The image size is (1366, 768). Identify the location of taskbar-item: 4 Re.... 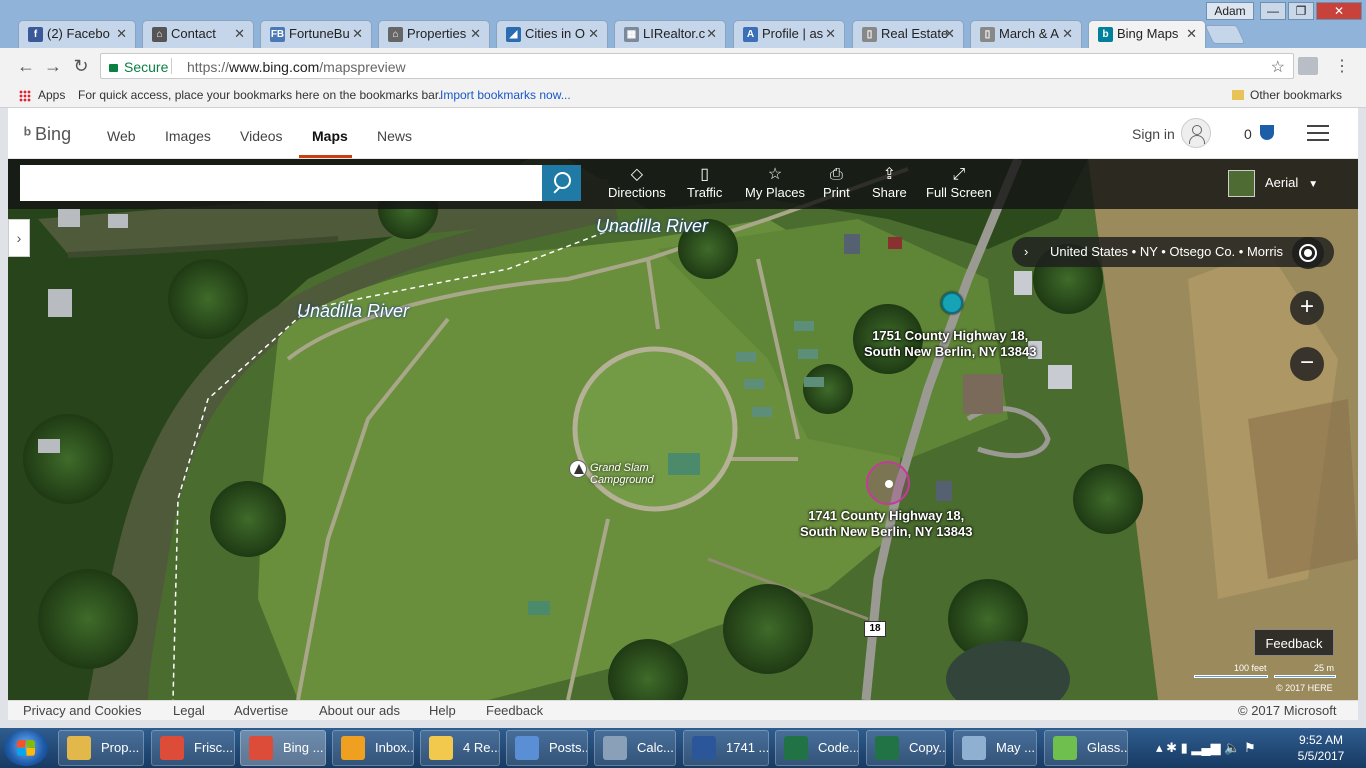
(460, 748).